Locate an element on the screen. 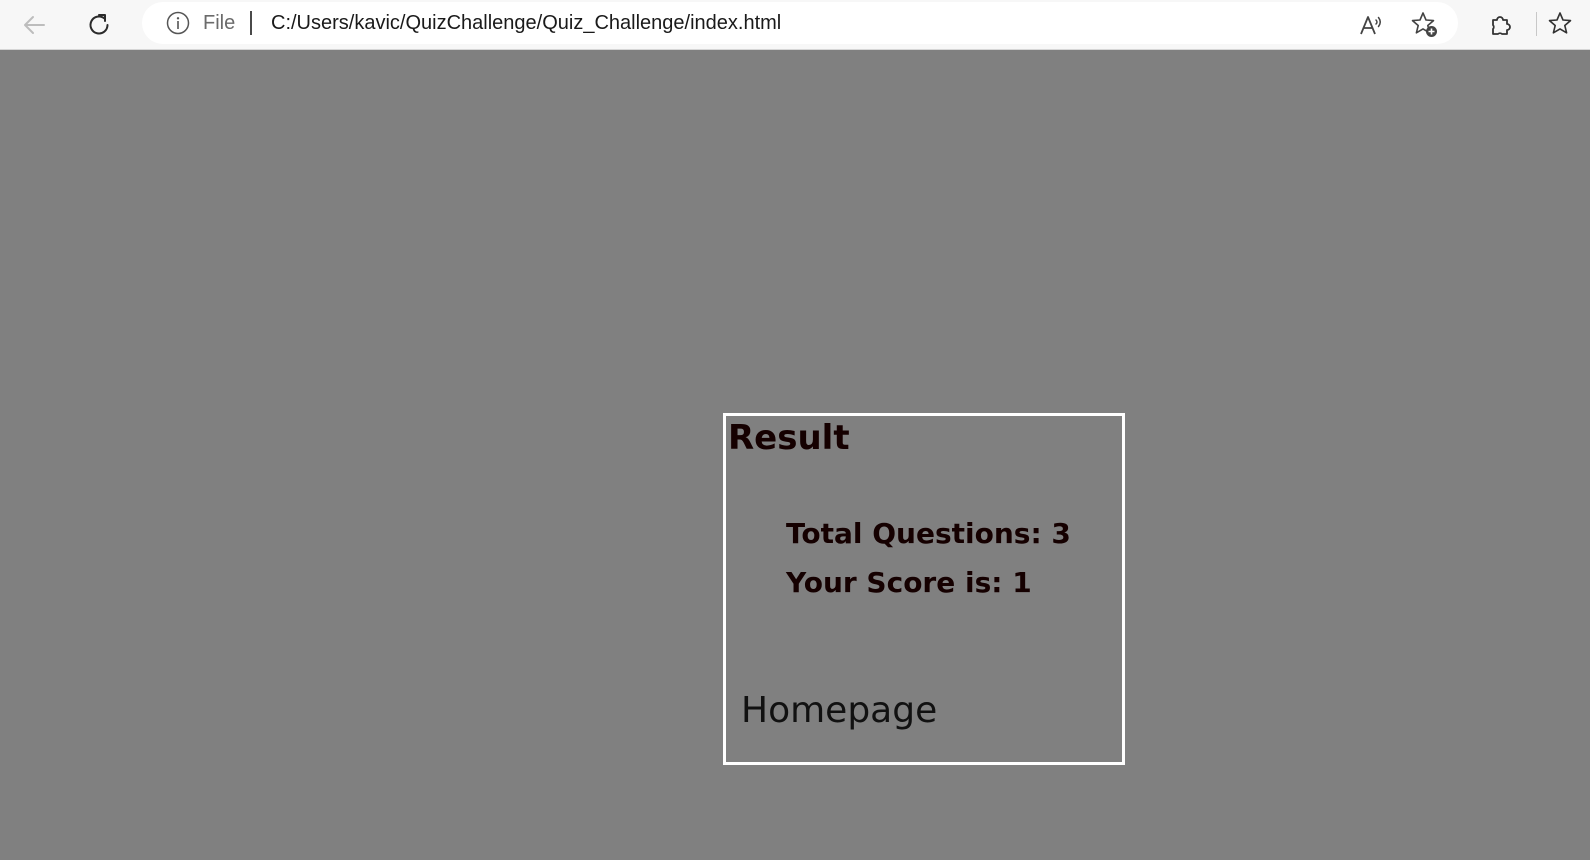  read-aloud-button is located at coordinates (1371, 25).